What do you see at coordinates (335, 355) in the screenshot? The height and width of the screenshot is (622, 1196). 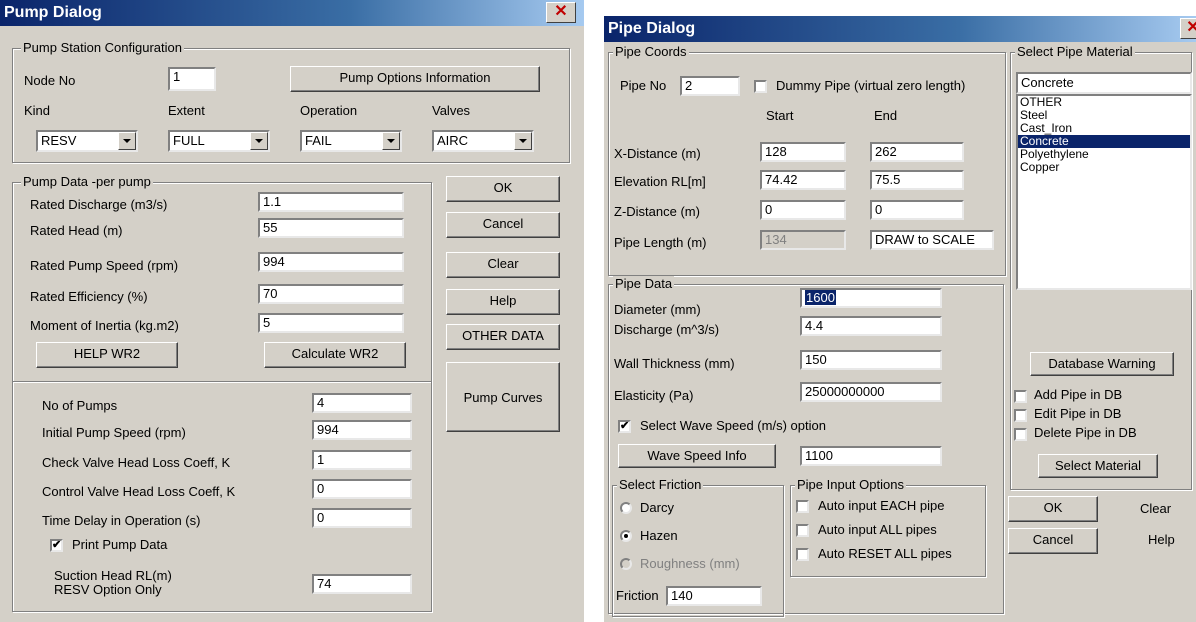 I see `calculate-wr2-button: Calculate WR2` at bounding box center [335, 355].